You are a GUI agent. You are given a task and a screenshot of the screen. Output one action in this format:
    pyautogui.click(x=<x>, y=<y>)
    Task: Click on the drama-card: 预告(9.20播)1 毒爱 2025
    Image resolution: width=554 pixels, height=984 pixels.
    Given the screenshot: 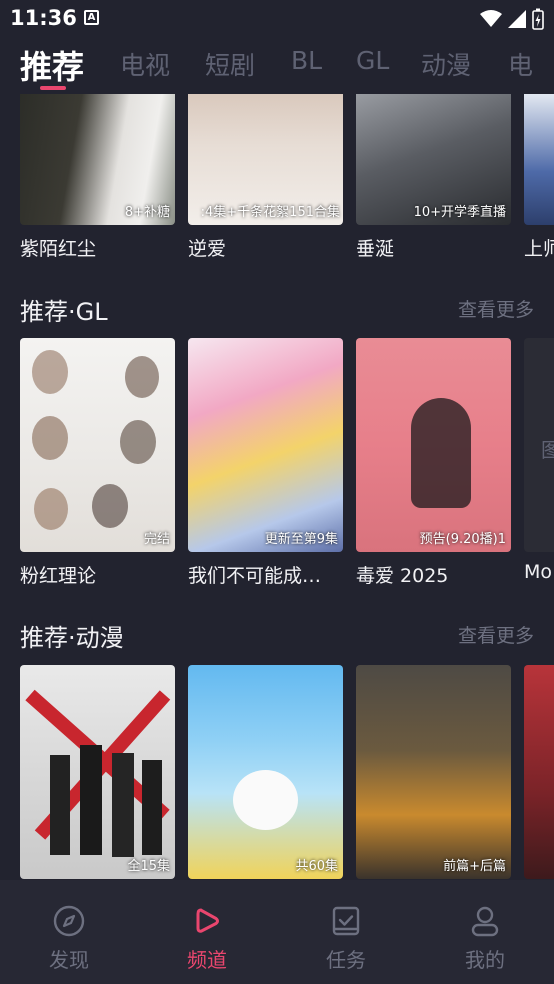 What is the action you would take?
    pyautogui.click(x=433, y=463)
    